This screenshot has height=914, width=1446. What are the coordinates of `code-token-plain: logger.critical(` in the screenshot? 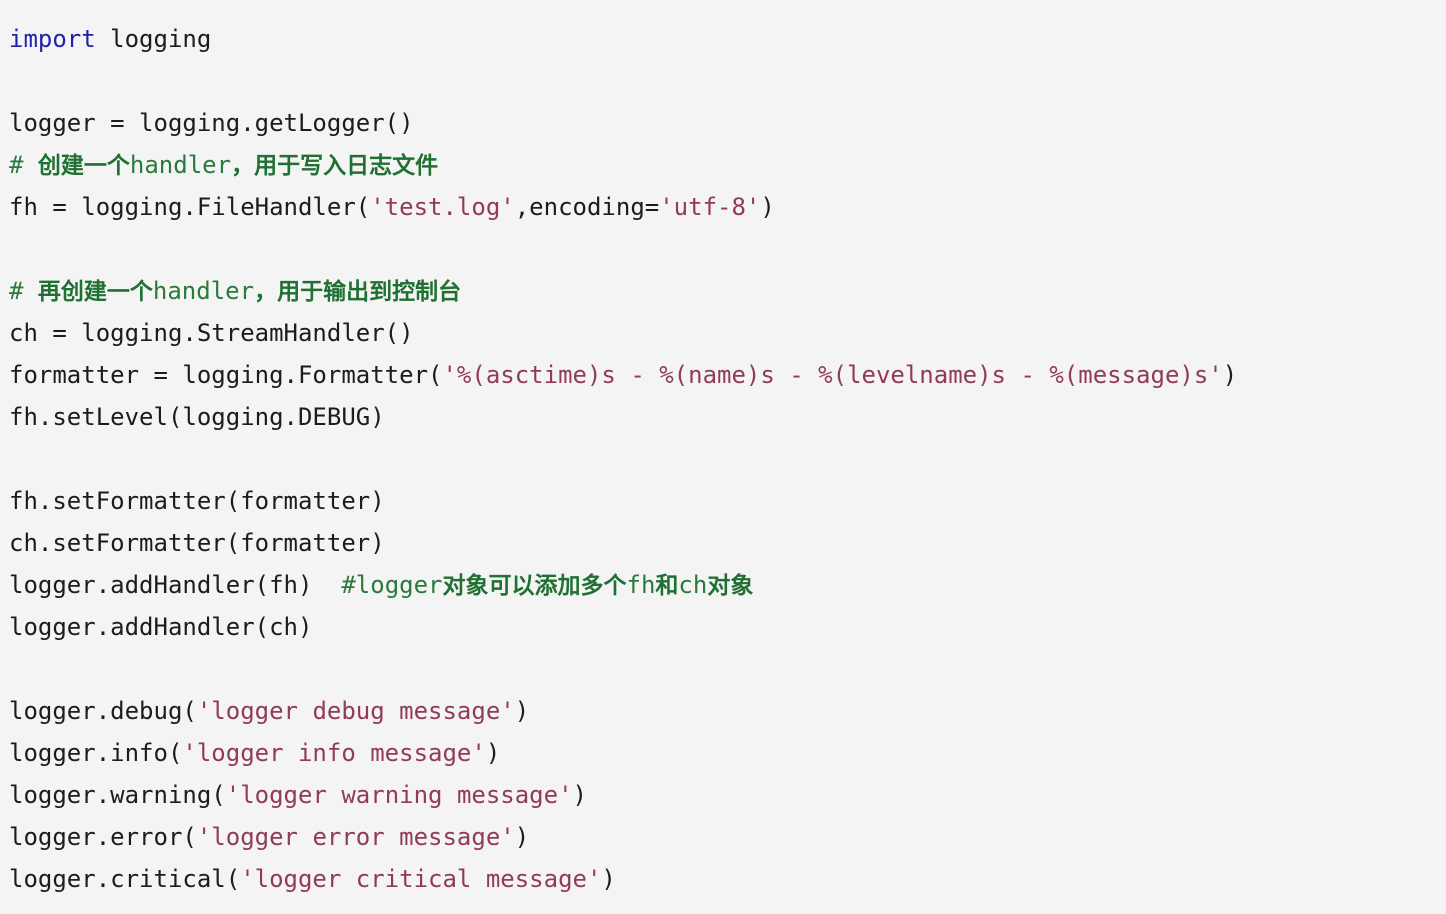 It's located at (125, 879).